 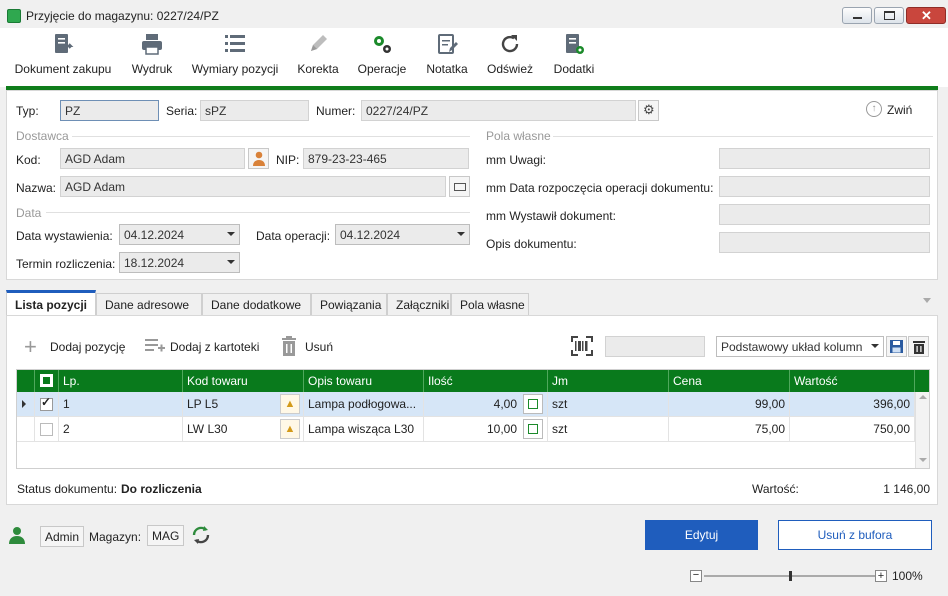 What do you see at coordinates (923, 397) in the screenshot?
I see `scroll-up-icon` at bounding box center [923, 397].